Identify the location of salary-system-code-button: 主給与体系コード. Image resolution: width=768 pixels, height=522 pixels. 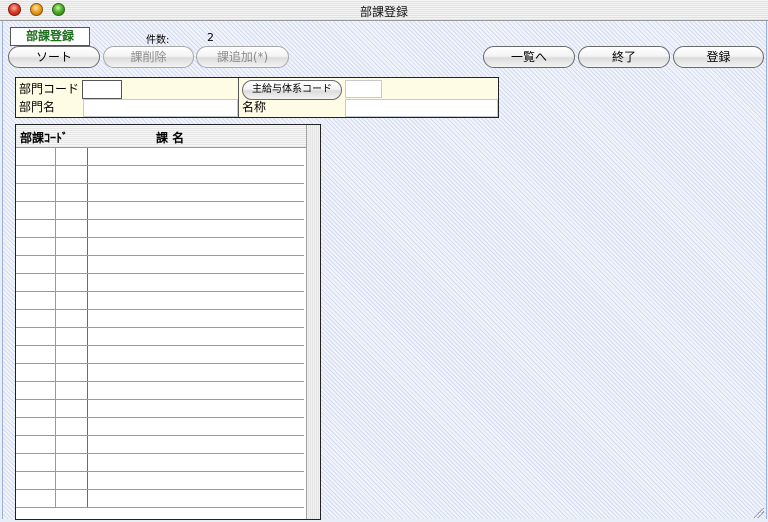
(292, 90).